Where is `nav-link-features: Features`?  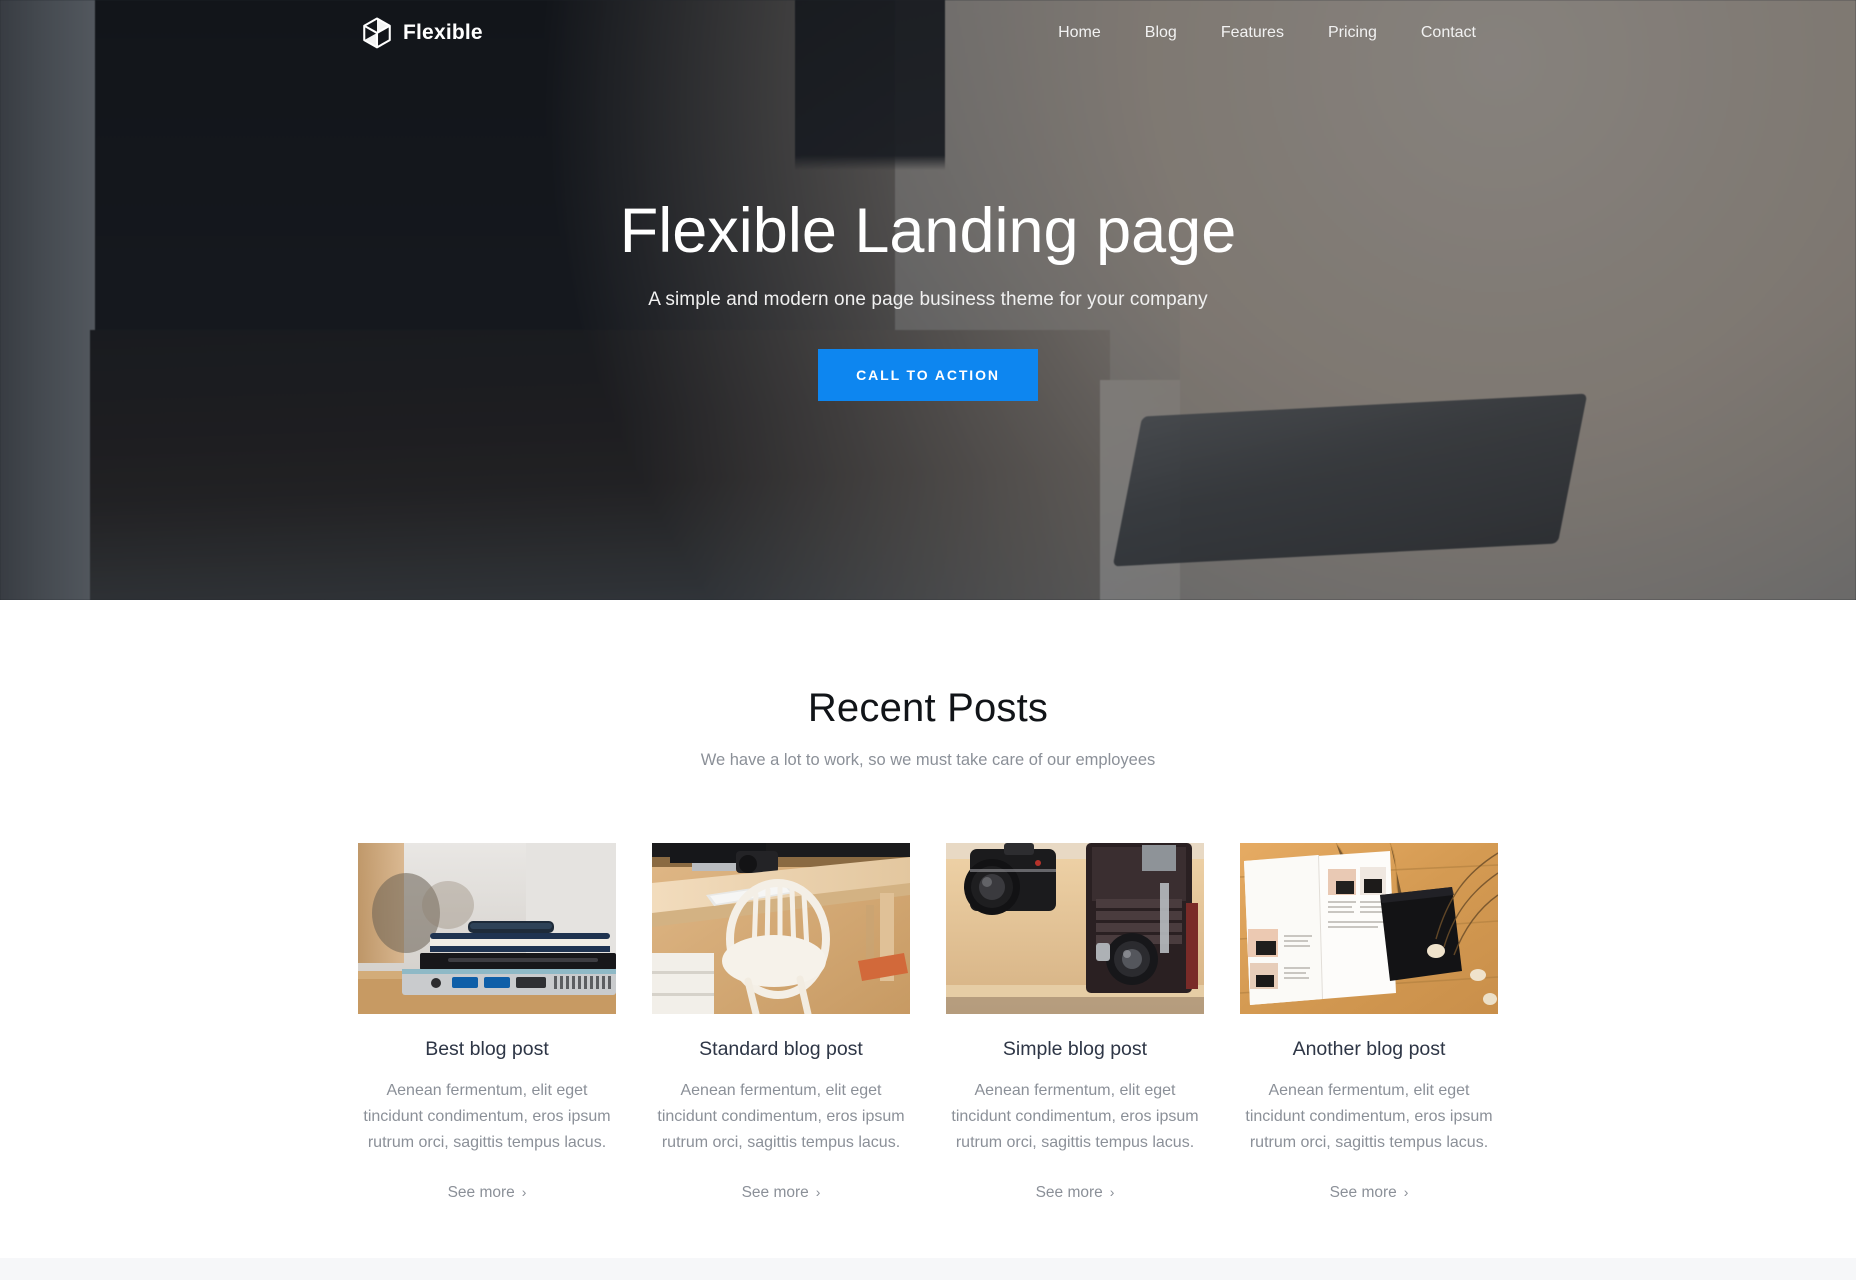 nav-link-features: Features is located at coordinates (1252, 33).